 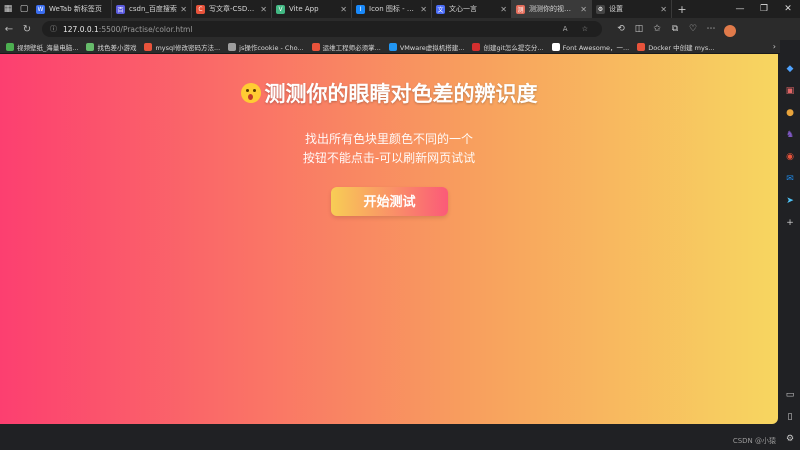 I want to click on watermark: CSDN @小猿, so click(x=754, y=441).